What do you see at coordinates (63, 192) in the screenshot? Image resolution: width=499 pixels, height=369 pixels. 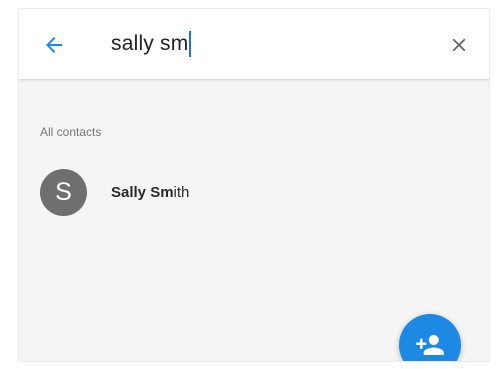 I see `avatar: S` at bounding box center [63, 192].